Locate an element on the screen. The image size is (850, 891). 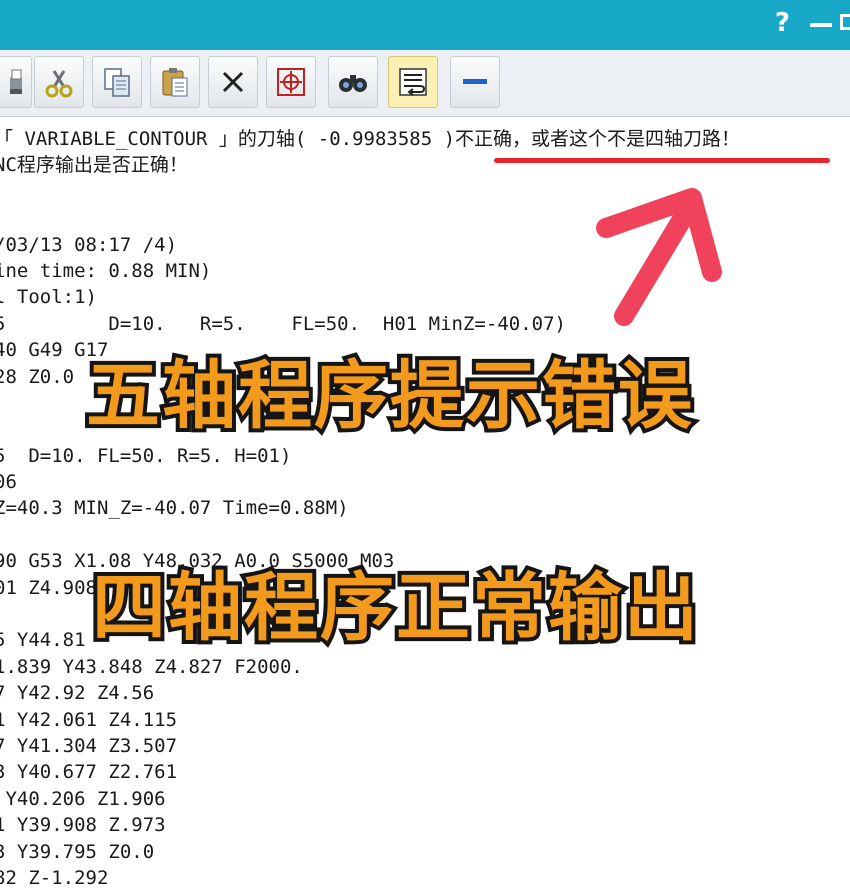
paste-button is located at coordinates (175, 82).